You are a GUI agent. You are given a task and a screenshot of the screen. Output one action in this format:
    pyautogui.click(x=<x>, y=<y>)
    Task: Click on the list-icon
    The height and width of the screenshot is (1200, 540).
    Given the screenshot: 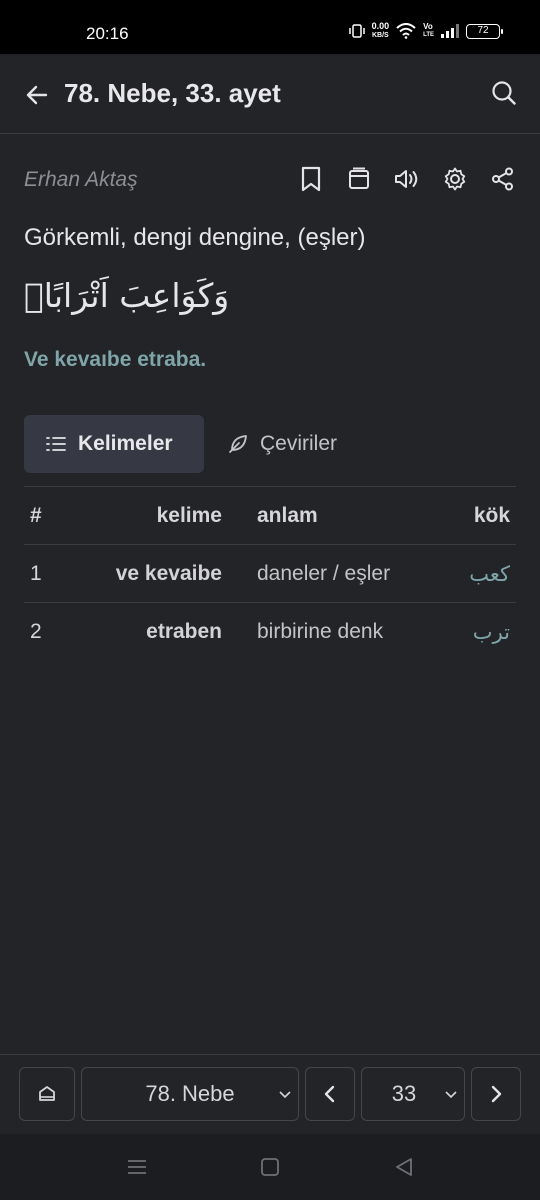 What is the action you would take?
    pyautogui.click(x=56, y=444)
    